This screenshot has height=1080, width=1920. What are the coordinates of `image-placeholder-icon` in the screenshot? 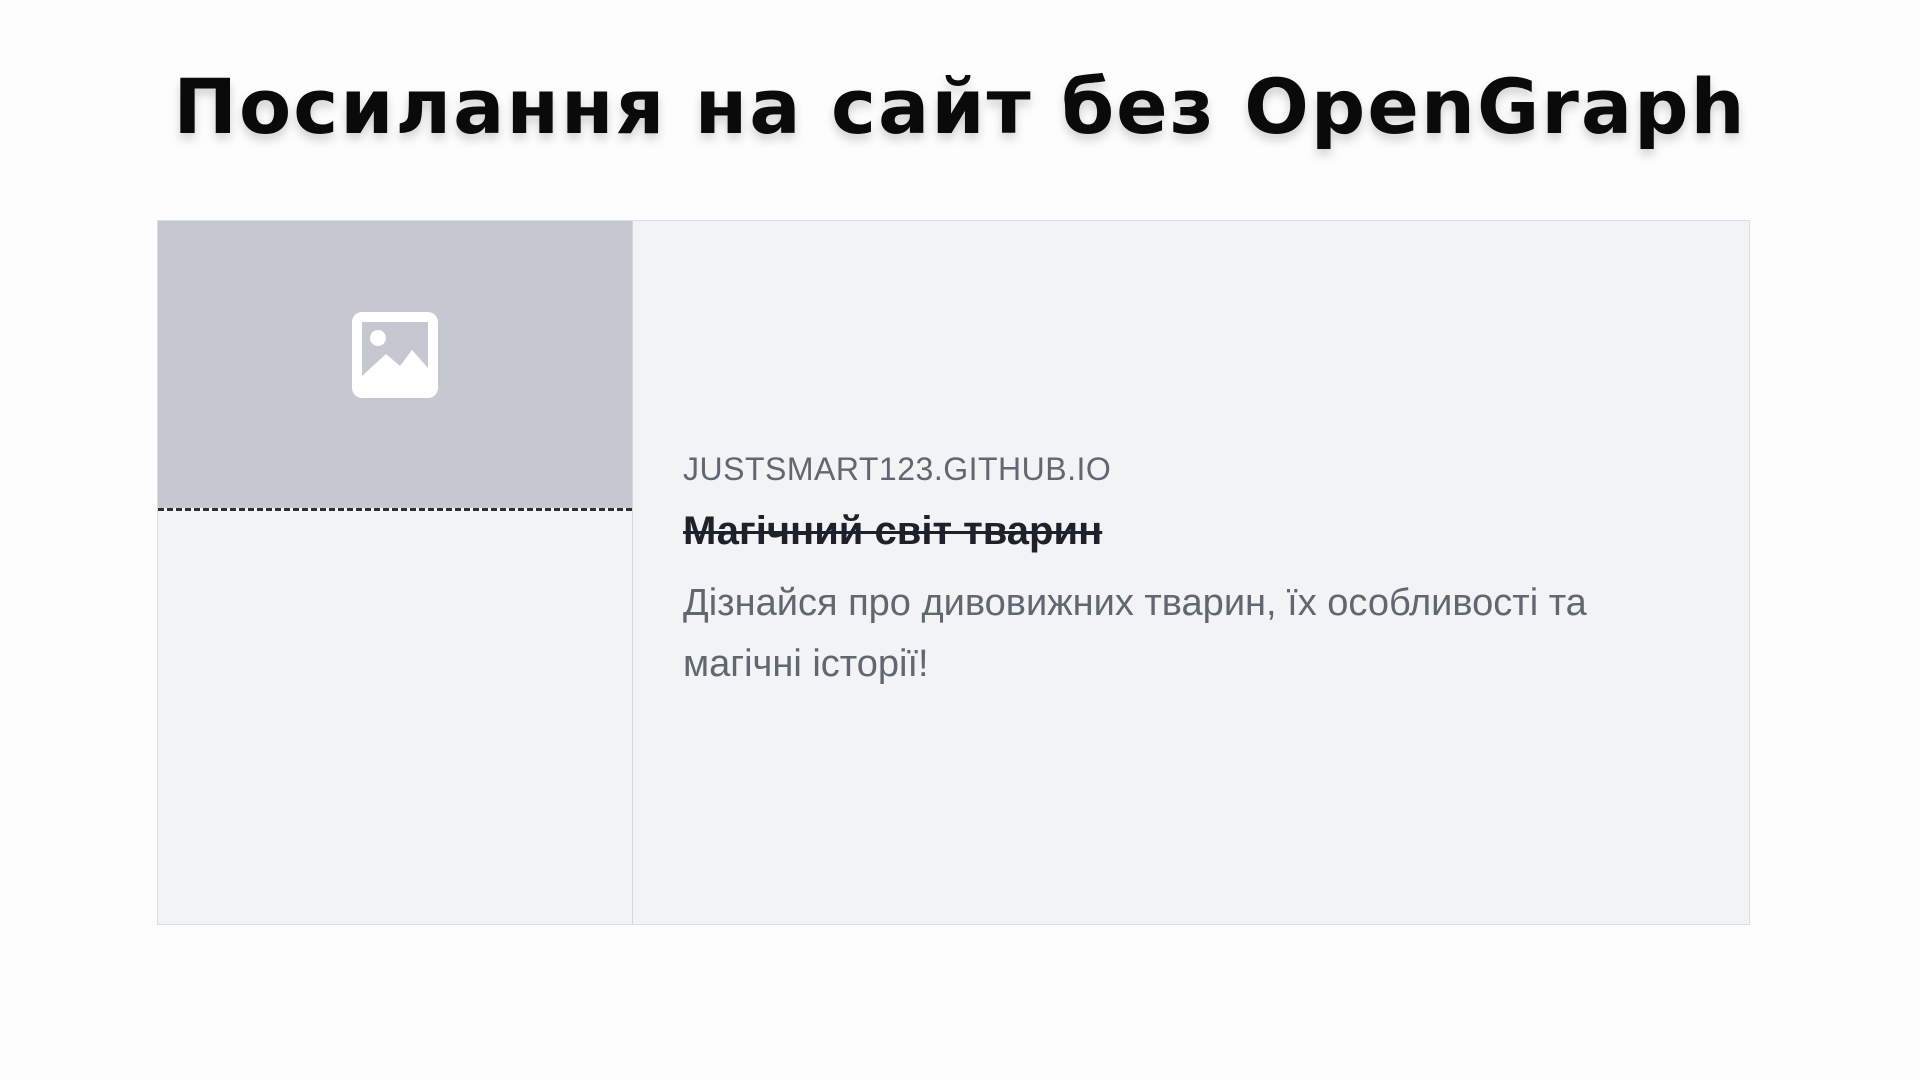 It's located at (395, 354).